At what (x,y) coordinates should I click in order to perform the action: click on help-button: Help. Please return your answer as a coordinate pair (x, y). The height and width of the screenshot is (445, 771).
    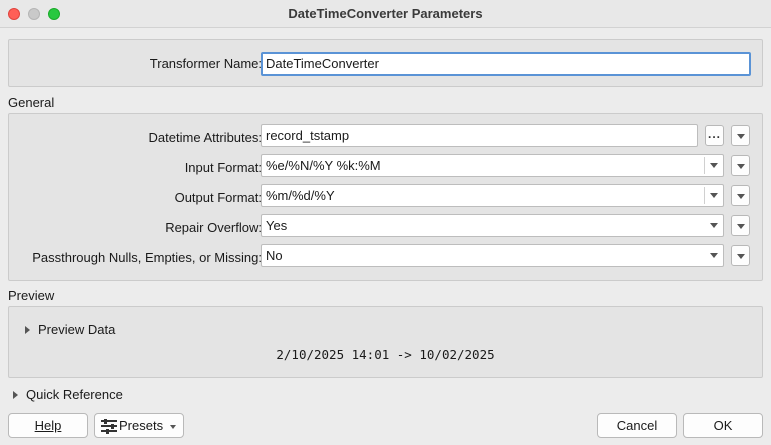
    Looking at the image, I should click on (48, 425).